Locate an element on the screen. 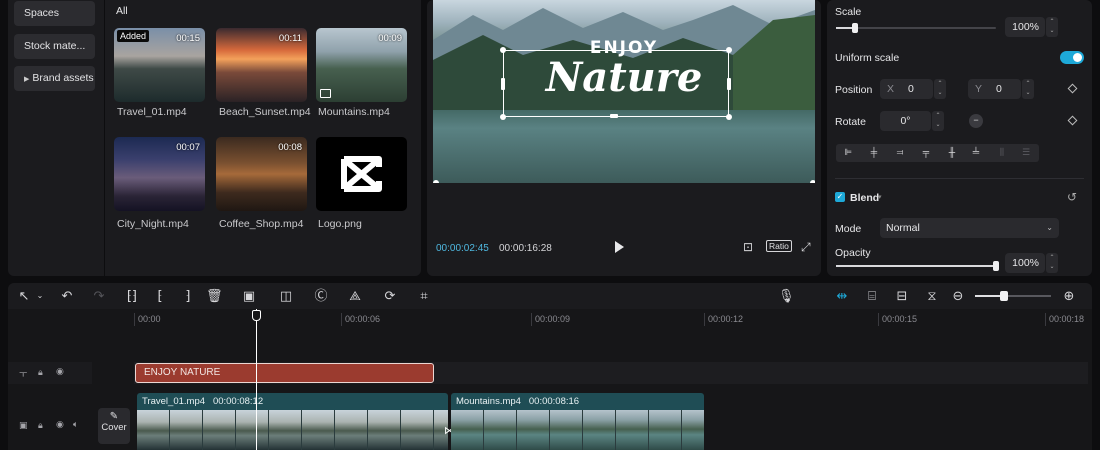  clip-name: Travel_01.mp4 is located at coordinates (174, 401).